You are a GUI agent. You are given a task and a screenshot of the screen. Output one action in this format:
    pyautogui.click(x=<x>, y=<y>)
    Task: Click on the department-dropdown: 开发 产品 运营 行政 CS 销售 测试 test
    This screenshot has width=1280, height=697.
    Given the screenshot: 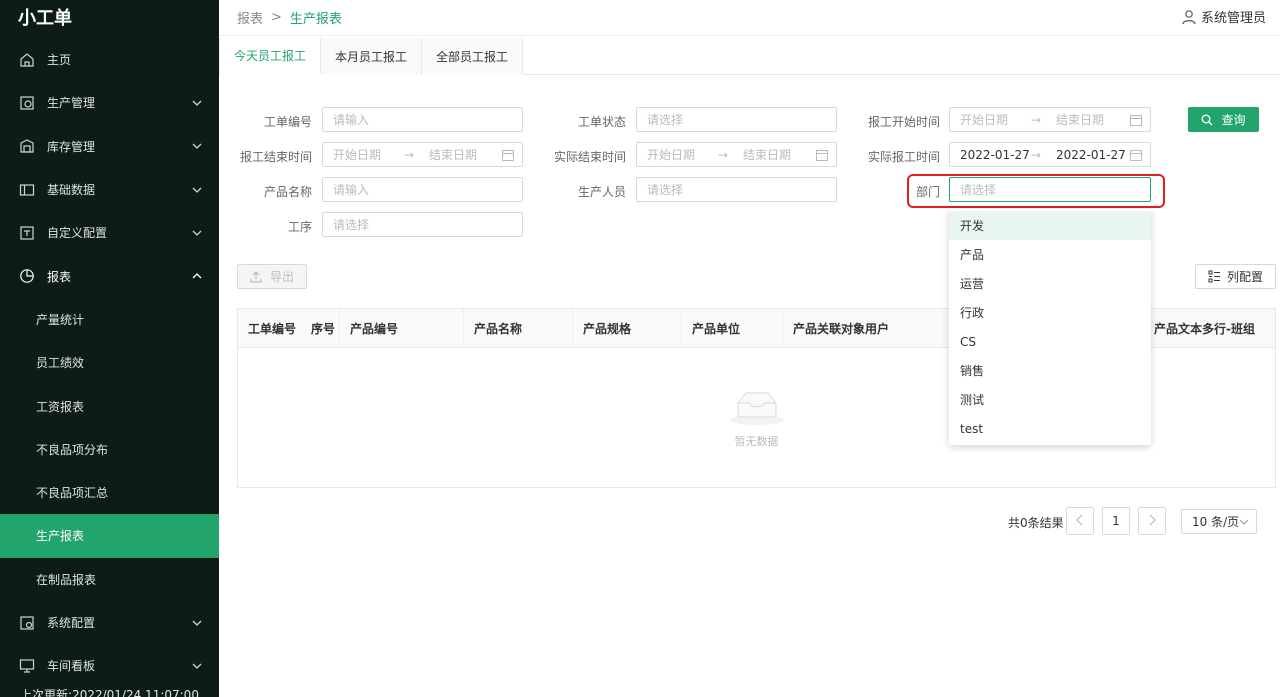 What is the action you would take?
    pyautogui.click(x=1050, y=327)
    